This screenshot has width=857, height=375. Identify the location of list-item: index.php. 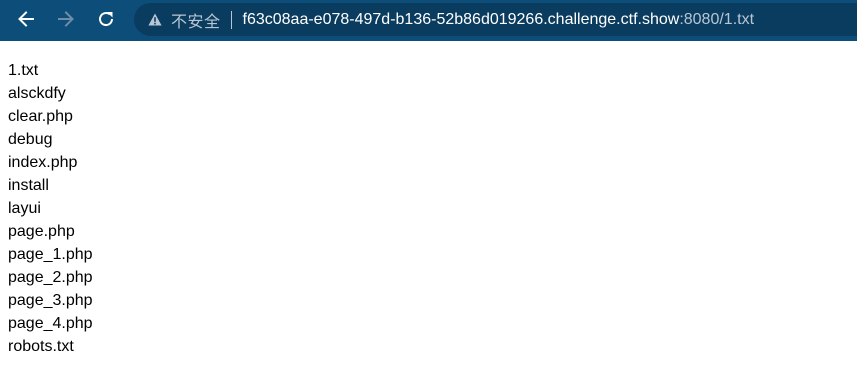
(43, 162).